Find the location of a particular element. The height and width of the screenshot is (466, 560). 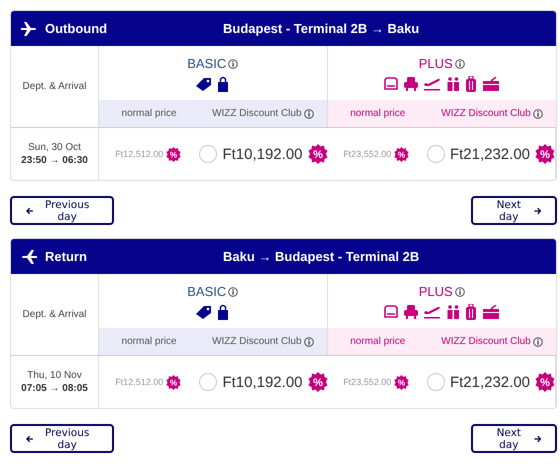

flight-date: Sun, 30 Oct is located at coordinates (54, 147).